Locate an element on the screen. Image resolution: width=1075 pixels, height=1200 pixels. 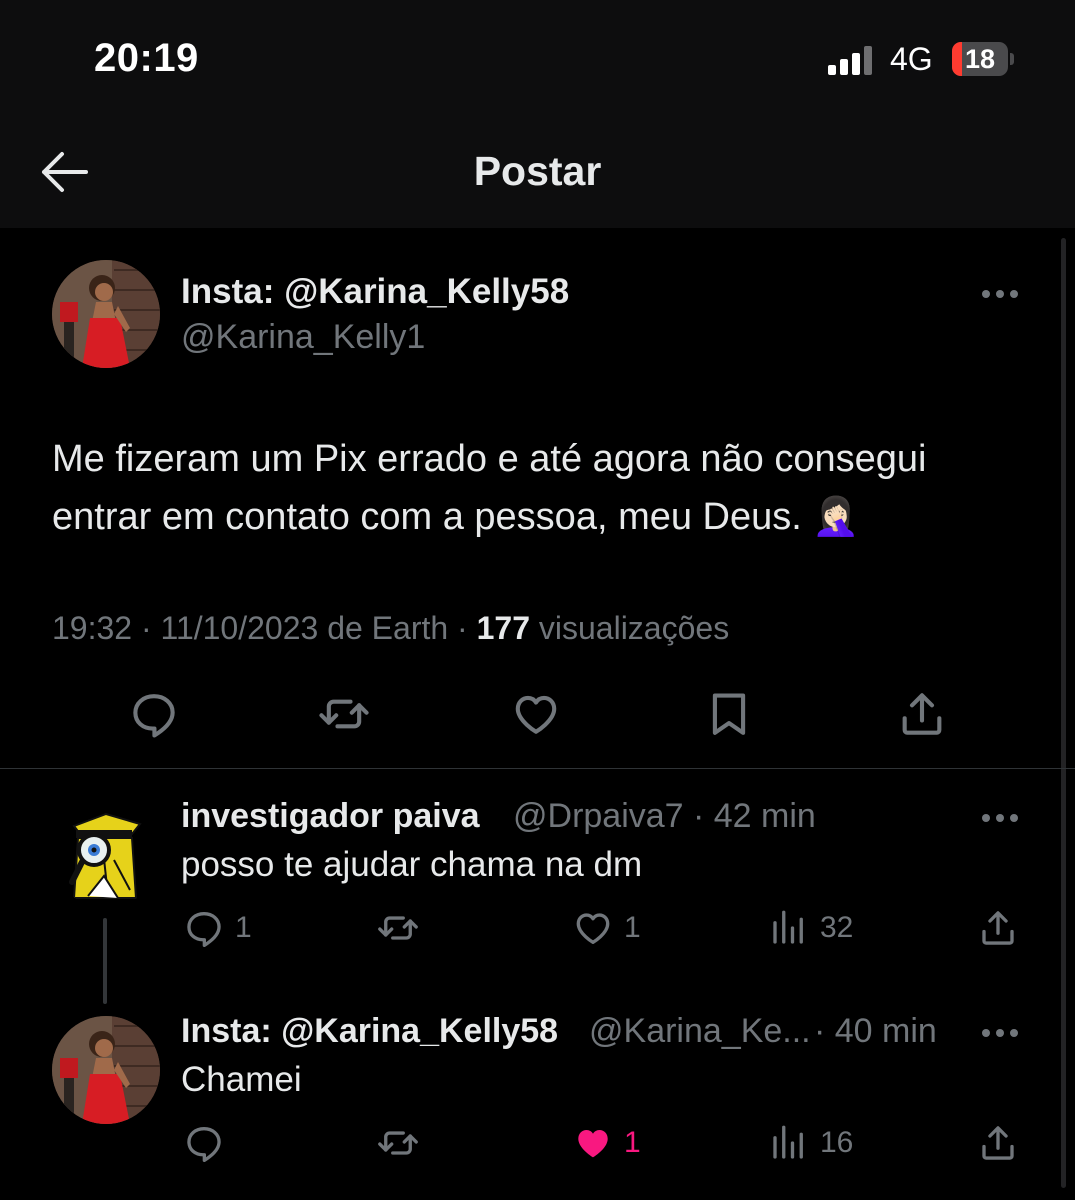
post-time: 19:32 is located at coordinates (92, 628).